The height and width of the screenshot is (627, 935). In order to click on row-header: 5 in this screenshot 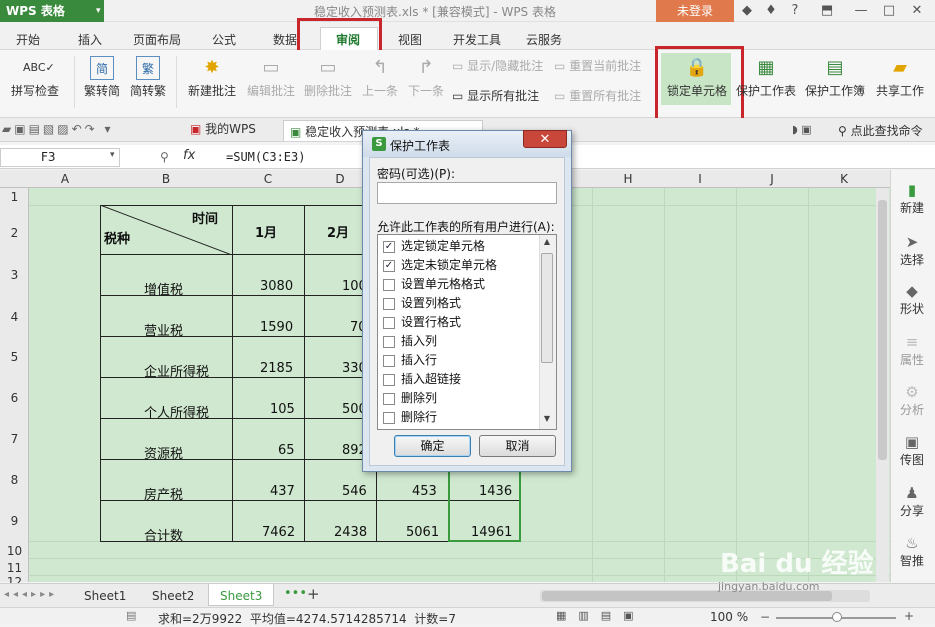, I will do `click(14, 357)`.